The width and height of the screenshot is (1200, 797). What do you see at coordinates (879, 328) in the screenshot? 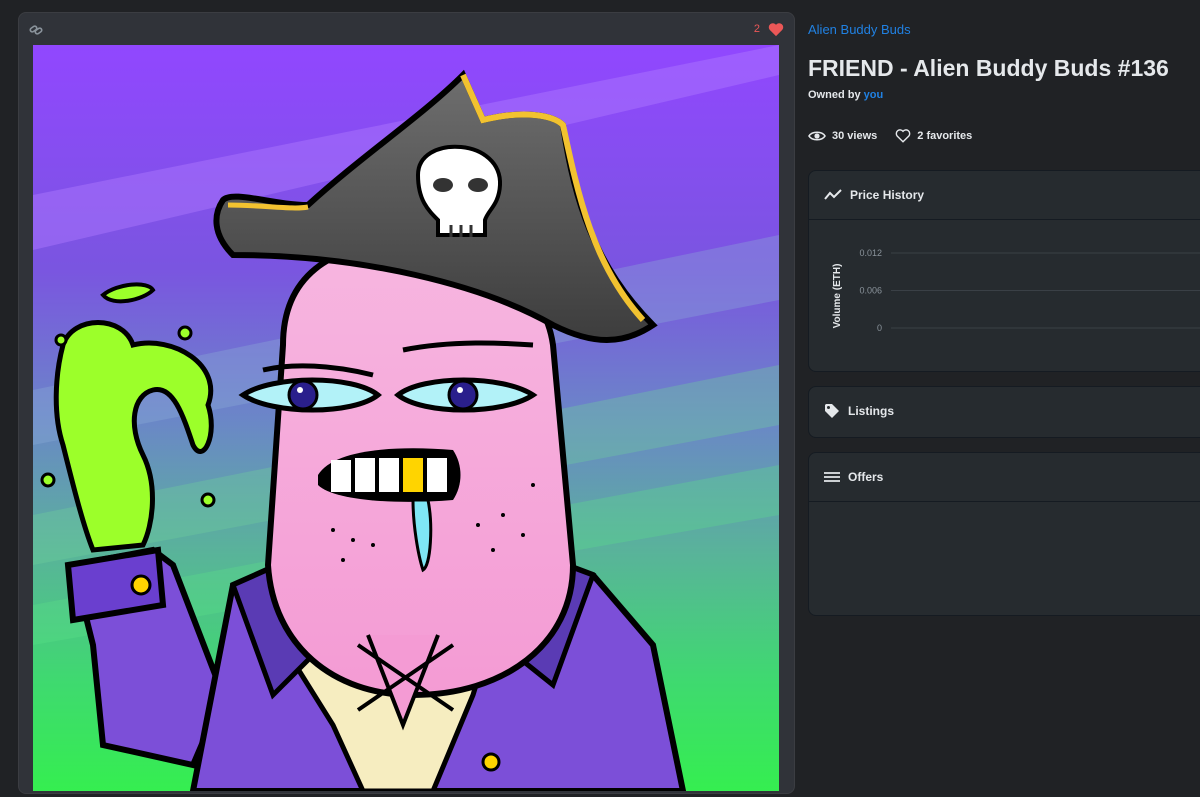
I see `y-tick-label: 0` at bounding box center [879, 328].